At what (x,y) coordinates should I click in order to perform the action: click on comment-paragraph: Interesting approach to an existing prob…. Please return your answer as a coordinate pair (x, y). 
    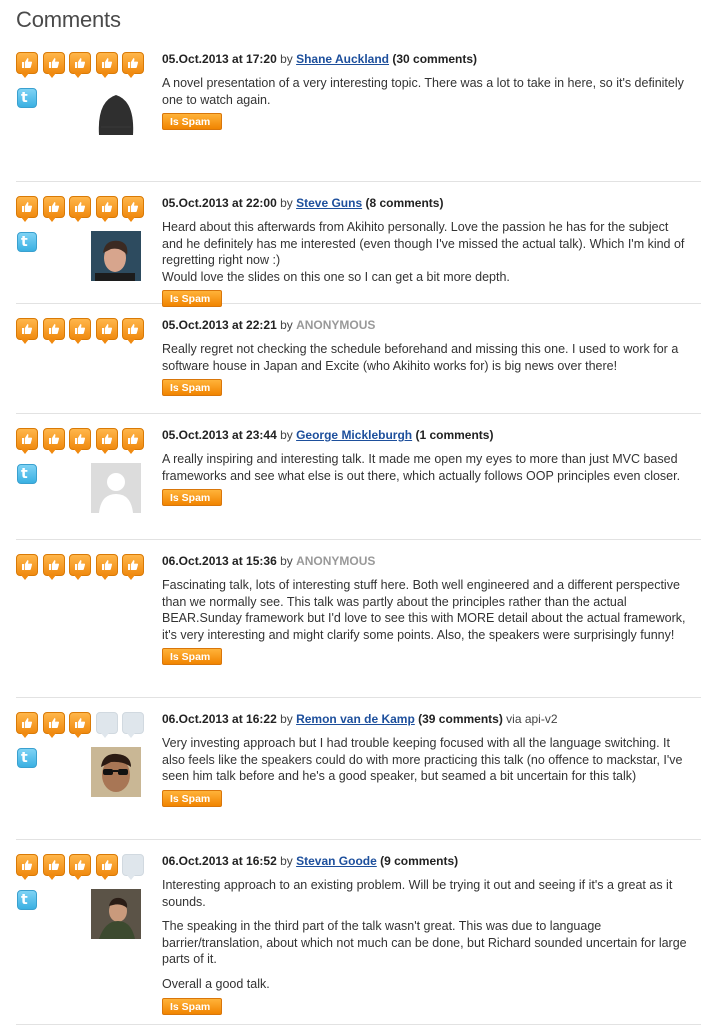
    Looking at the image, I should click on (417, 893).